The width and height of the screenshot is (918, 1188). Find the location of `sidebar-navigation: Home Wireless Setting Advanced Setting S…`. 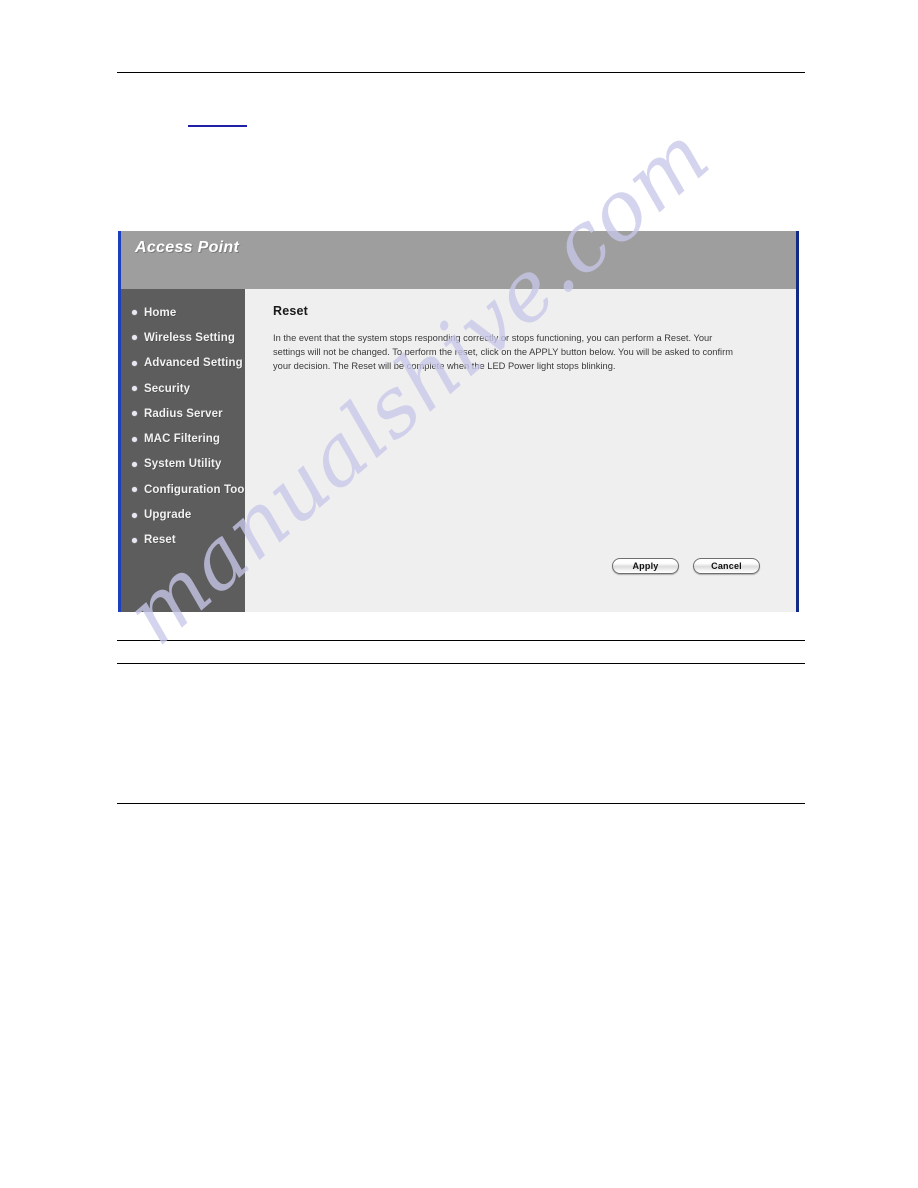

sidebar-navigation: Home Wireless Setting Advanced Setting S… is located at coordinates (184, 450).